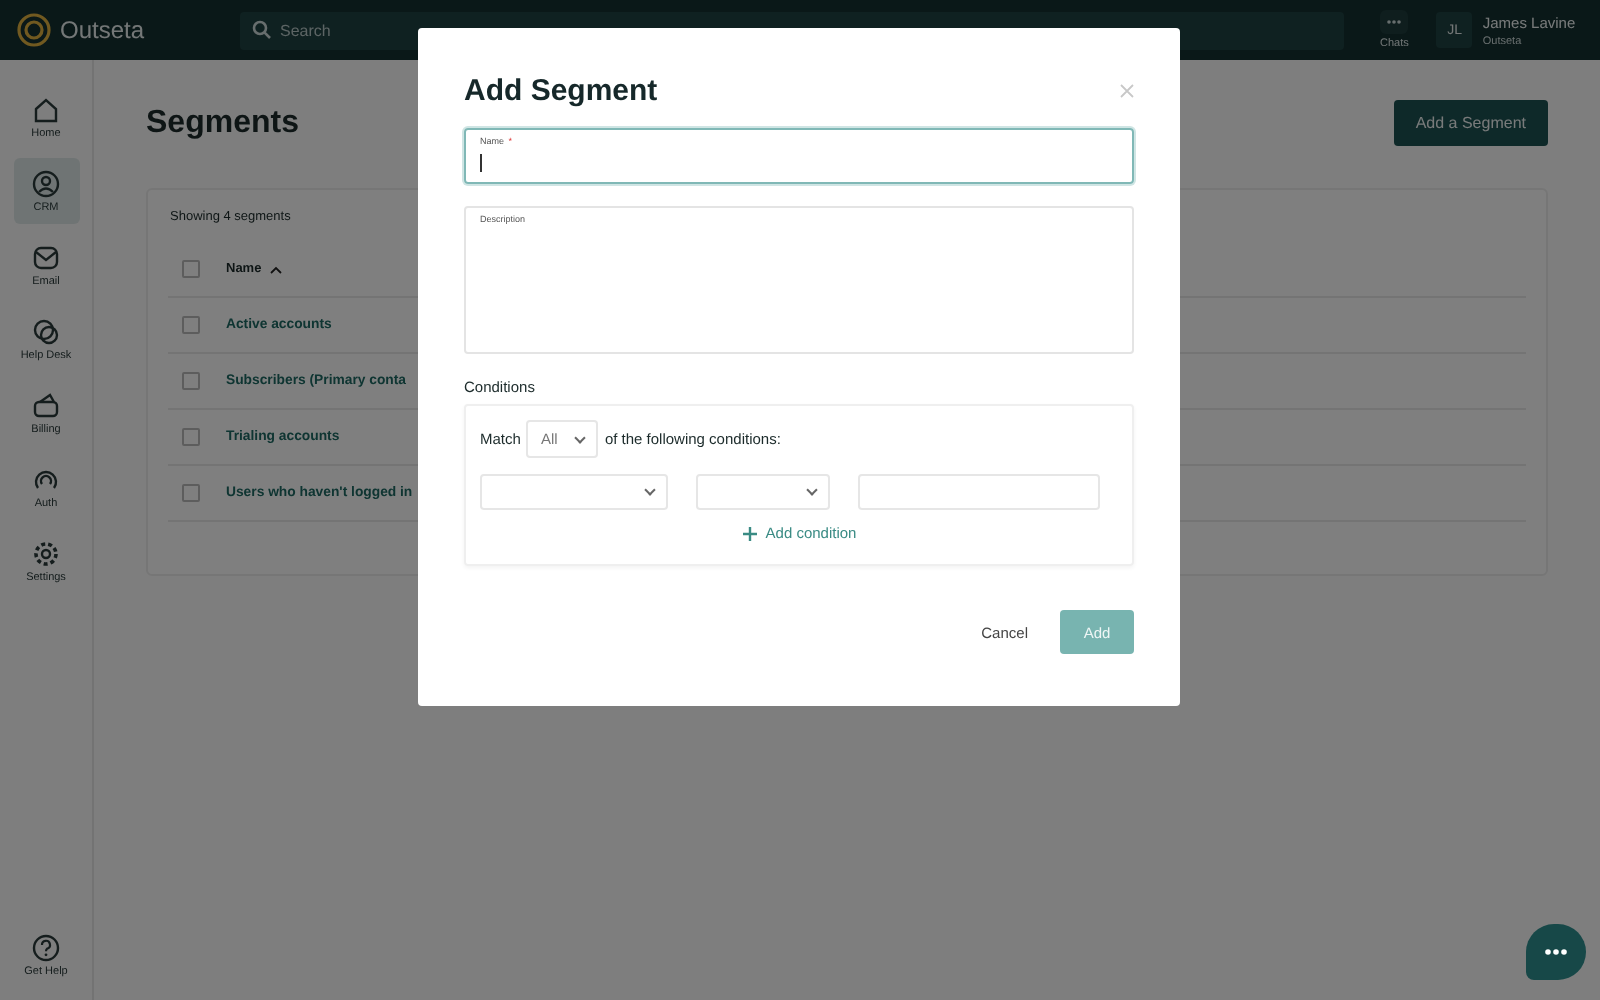 This screenshot has width=1600, height=1000. What do you see at coordinates (749, 533) in the screenshot?
I see `plus-icon` at bounding box center [749, 533].